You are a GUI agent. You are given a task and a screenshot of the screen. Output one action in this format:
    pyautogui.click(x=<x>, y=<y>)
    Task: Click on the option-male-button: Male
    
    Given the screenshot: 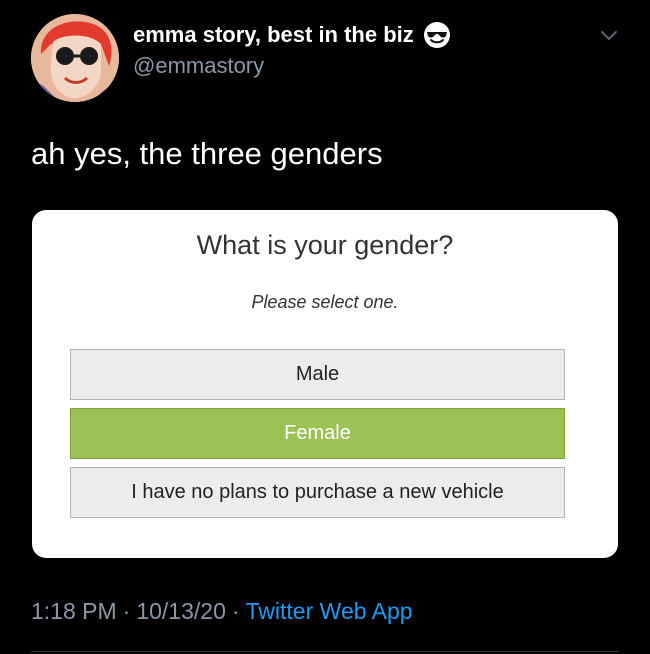 What is the action you would take?
    pyautogui.click(x=317, y=374)
    